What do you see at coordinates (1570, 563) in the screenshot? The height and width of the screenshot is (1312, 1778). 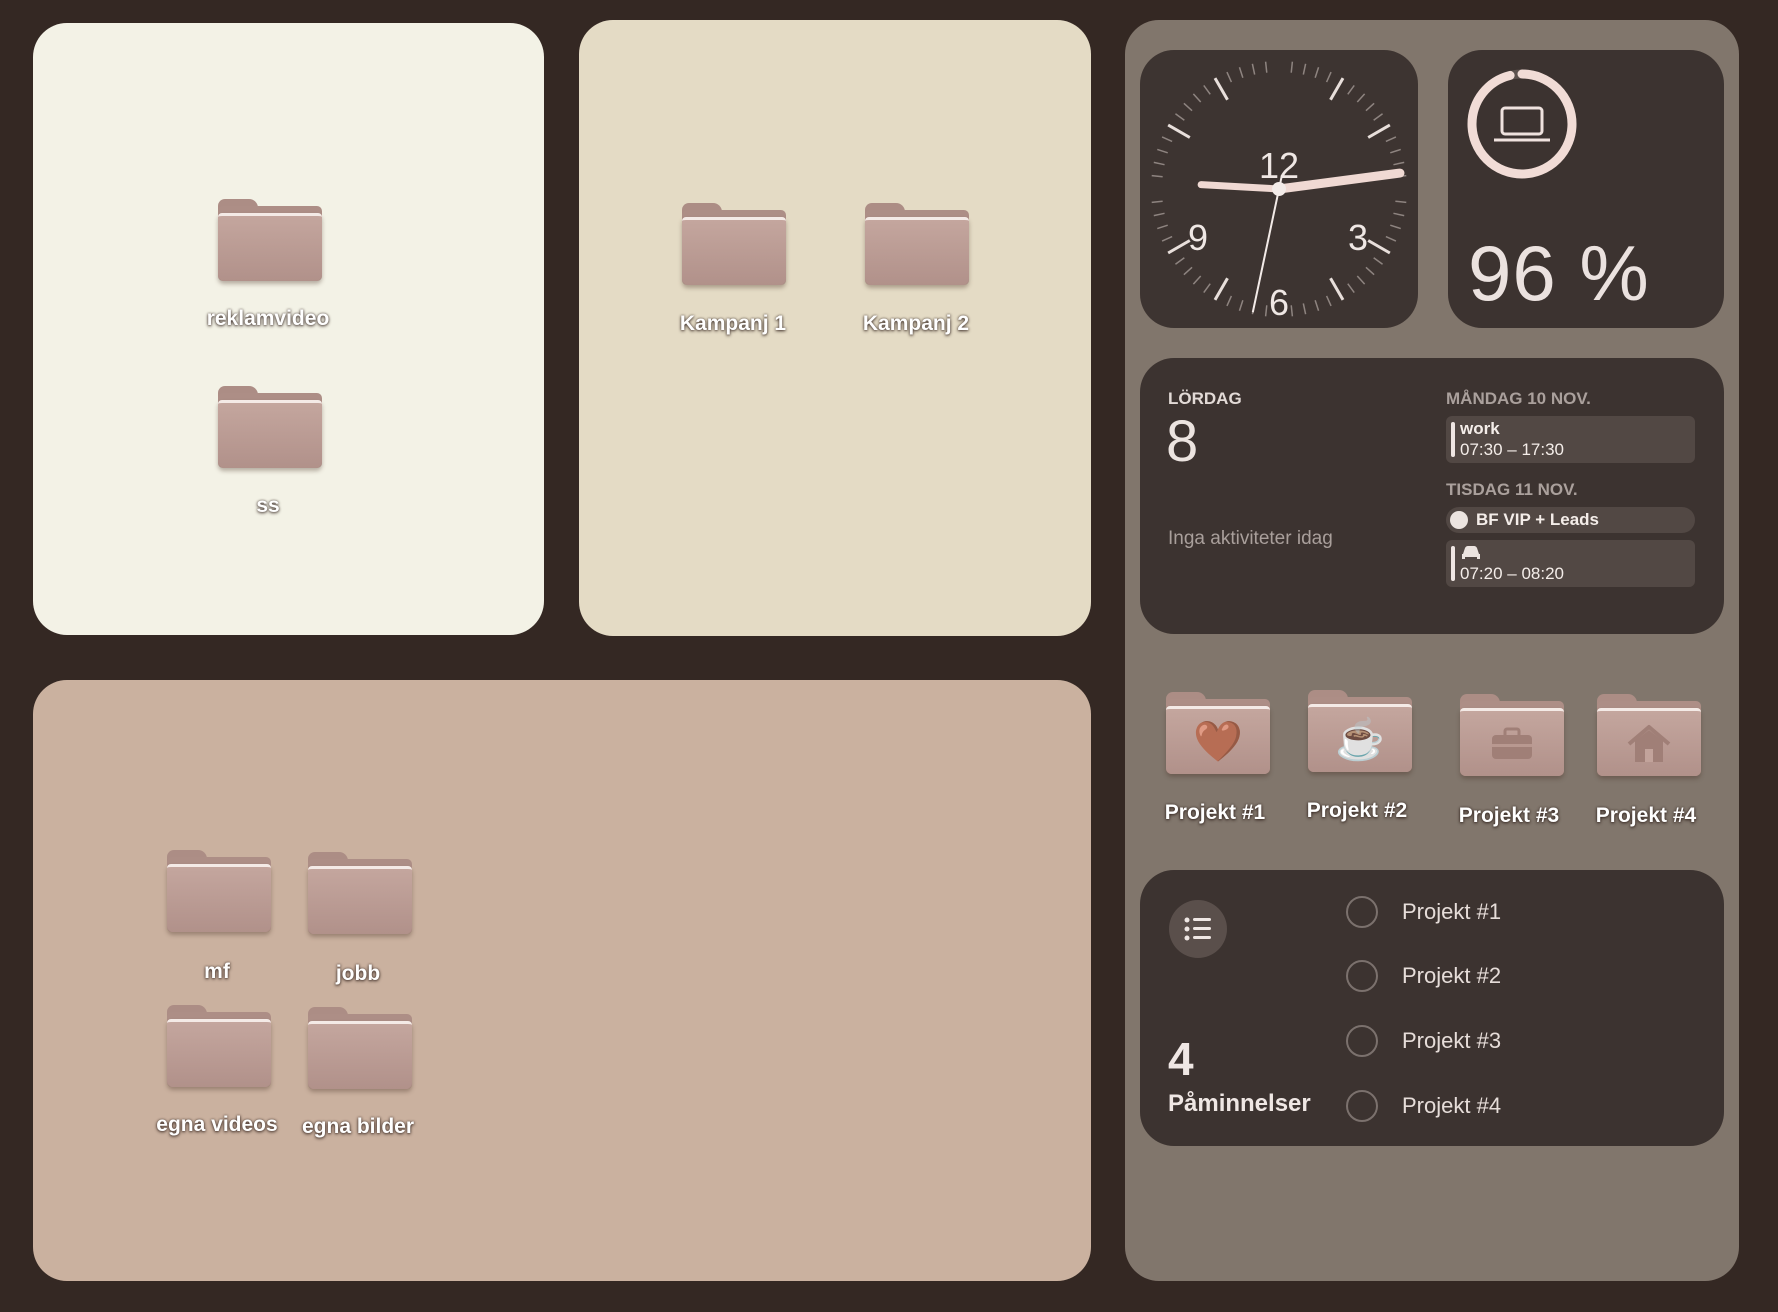 I see `calendar-event-car: 07:20 – 08:20` at bounding box center [1570, 563].